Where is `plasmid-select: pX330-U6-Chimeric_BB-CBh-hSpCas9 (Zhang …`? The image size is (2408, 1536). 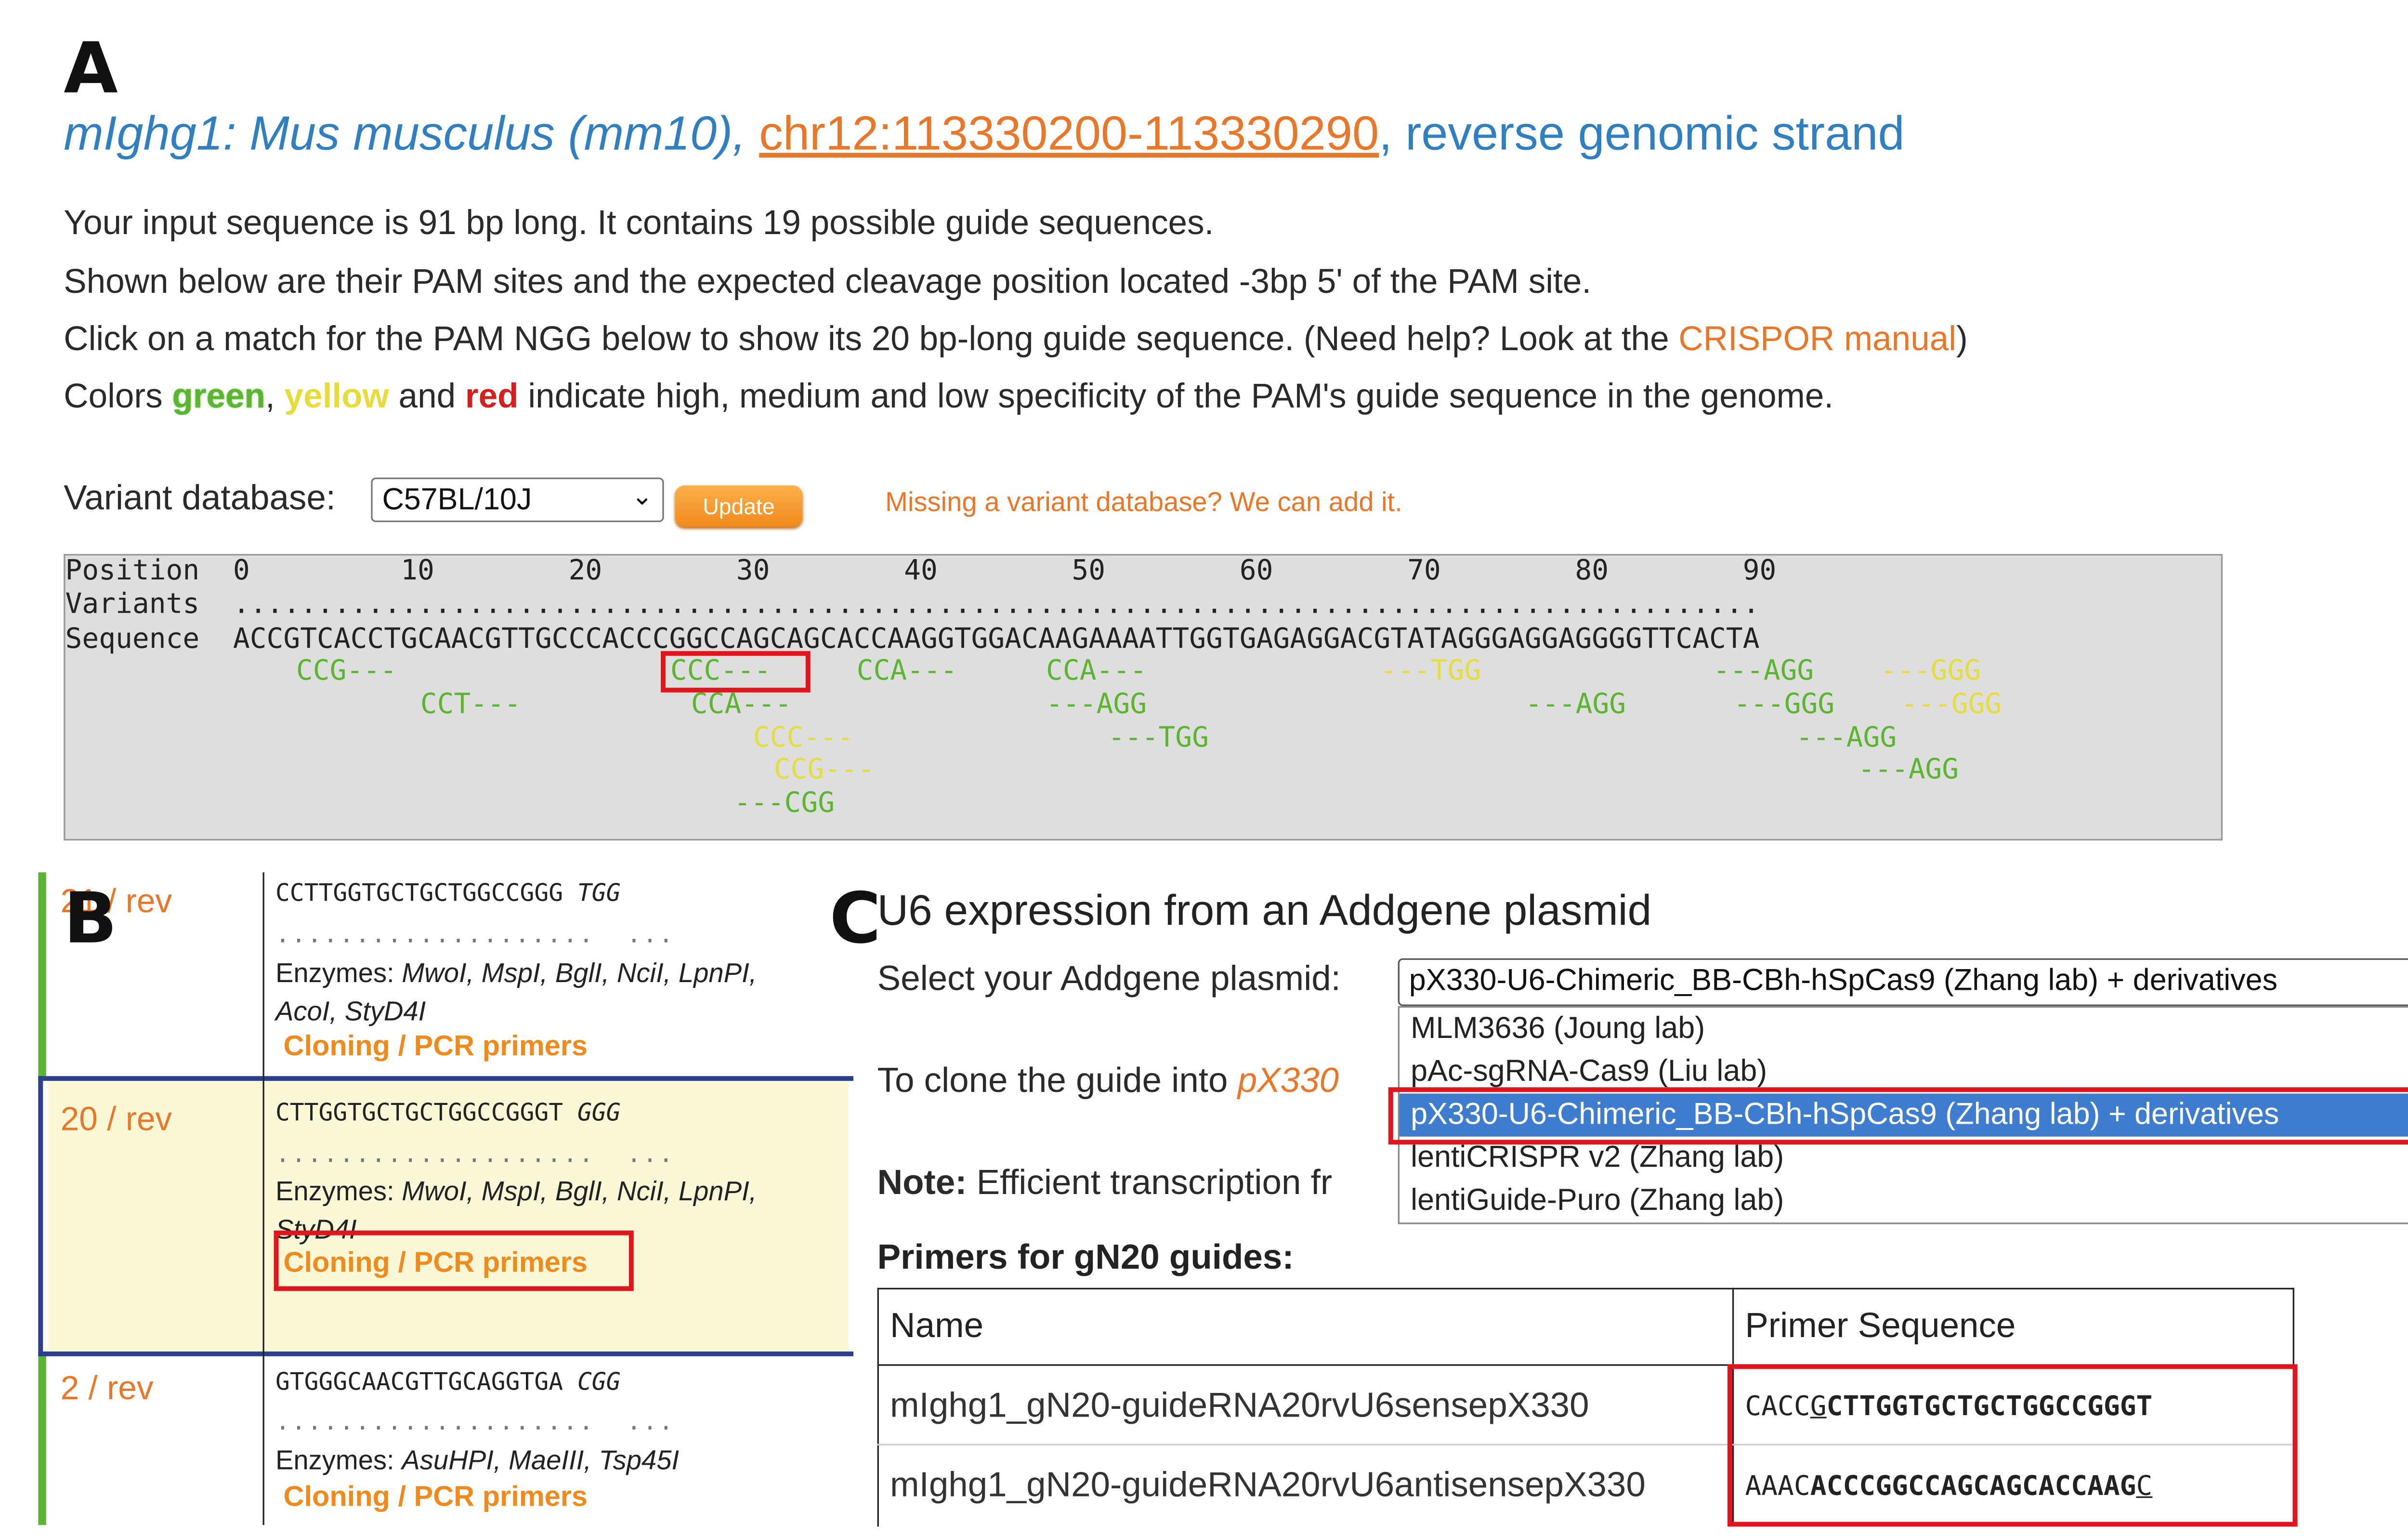
plasmid-select: pX330-U6-Chimeric_BB-CBh-hSpCas9 (Zhang … is located at coordinates (1903, 982).